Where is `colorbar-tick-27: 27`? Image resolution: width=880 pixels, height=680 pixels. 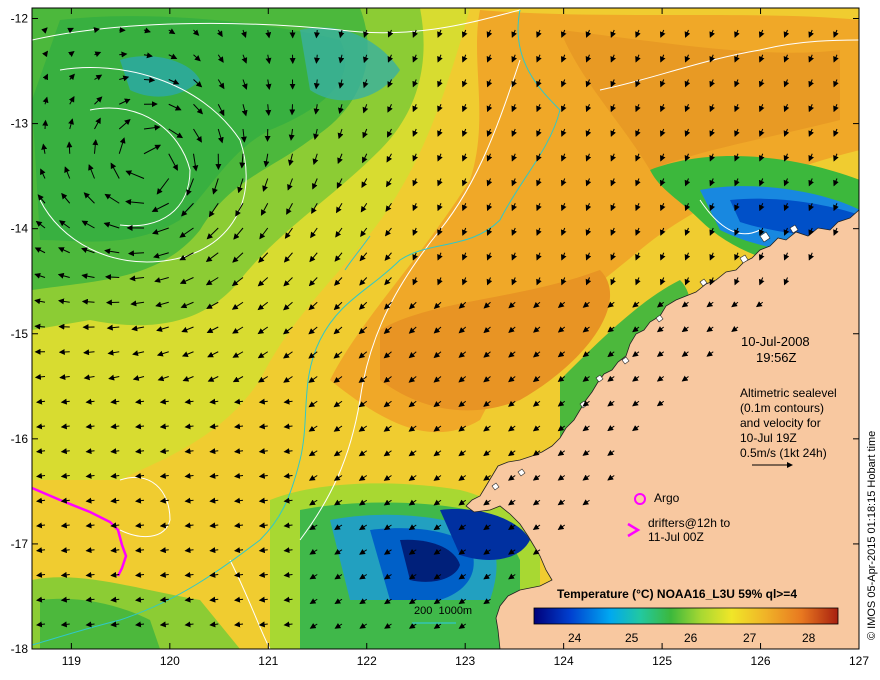
colorbar-tick-27: 27 is located at coordinates (750, 638).